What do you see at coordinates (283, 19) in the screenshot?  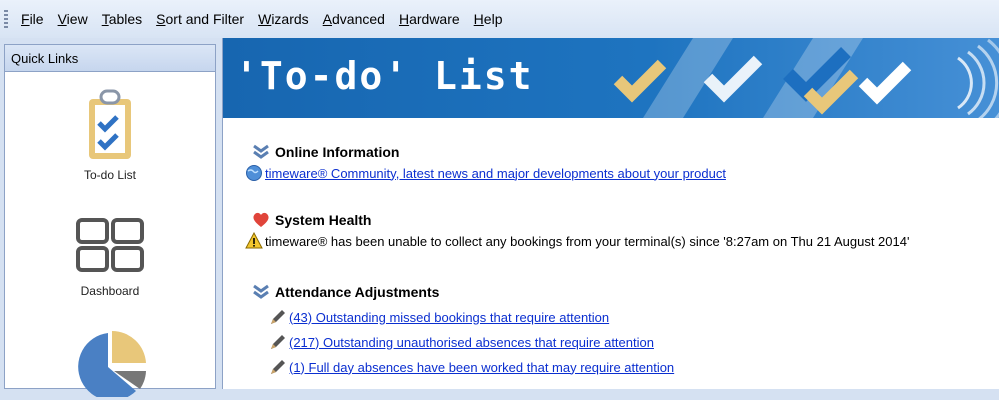 I see `menu-wizards: Wizards` at bounding box center [283, 19].